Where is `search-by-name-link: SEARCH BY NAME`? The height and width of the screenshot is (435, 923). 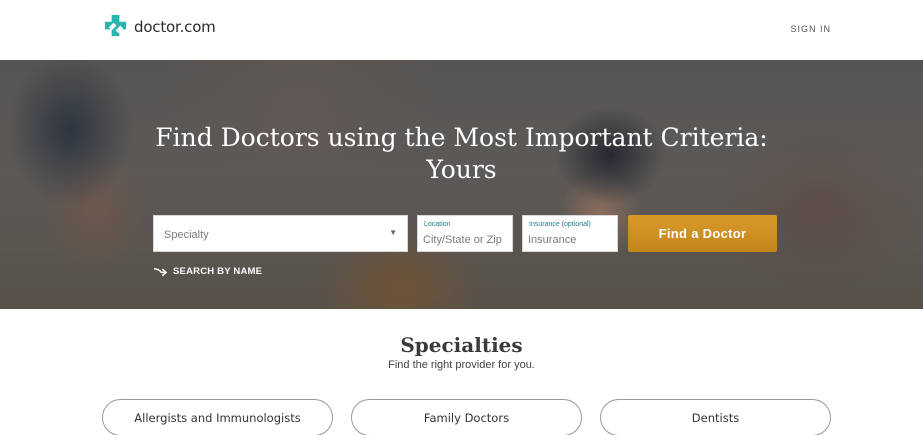 search-by-name-link: SEARCH BY NAME is located at coordinates (207, 271).